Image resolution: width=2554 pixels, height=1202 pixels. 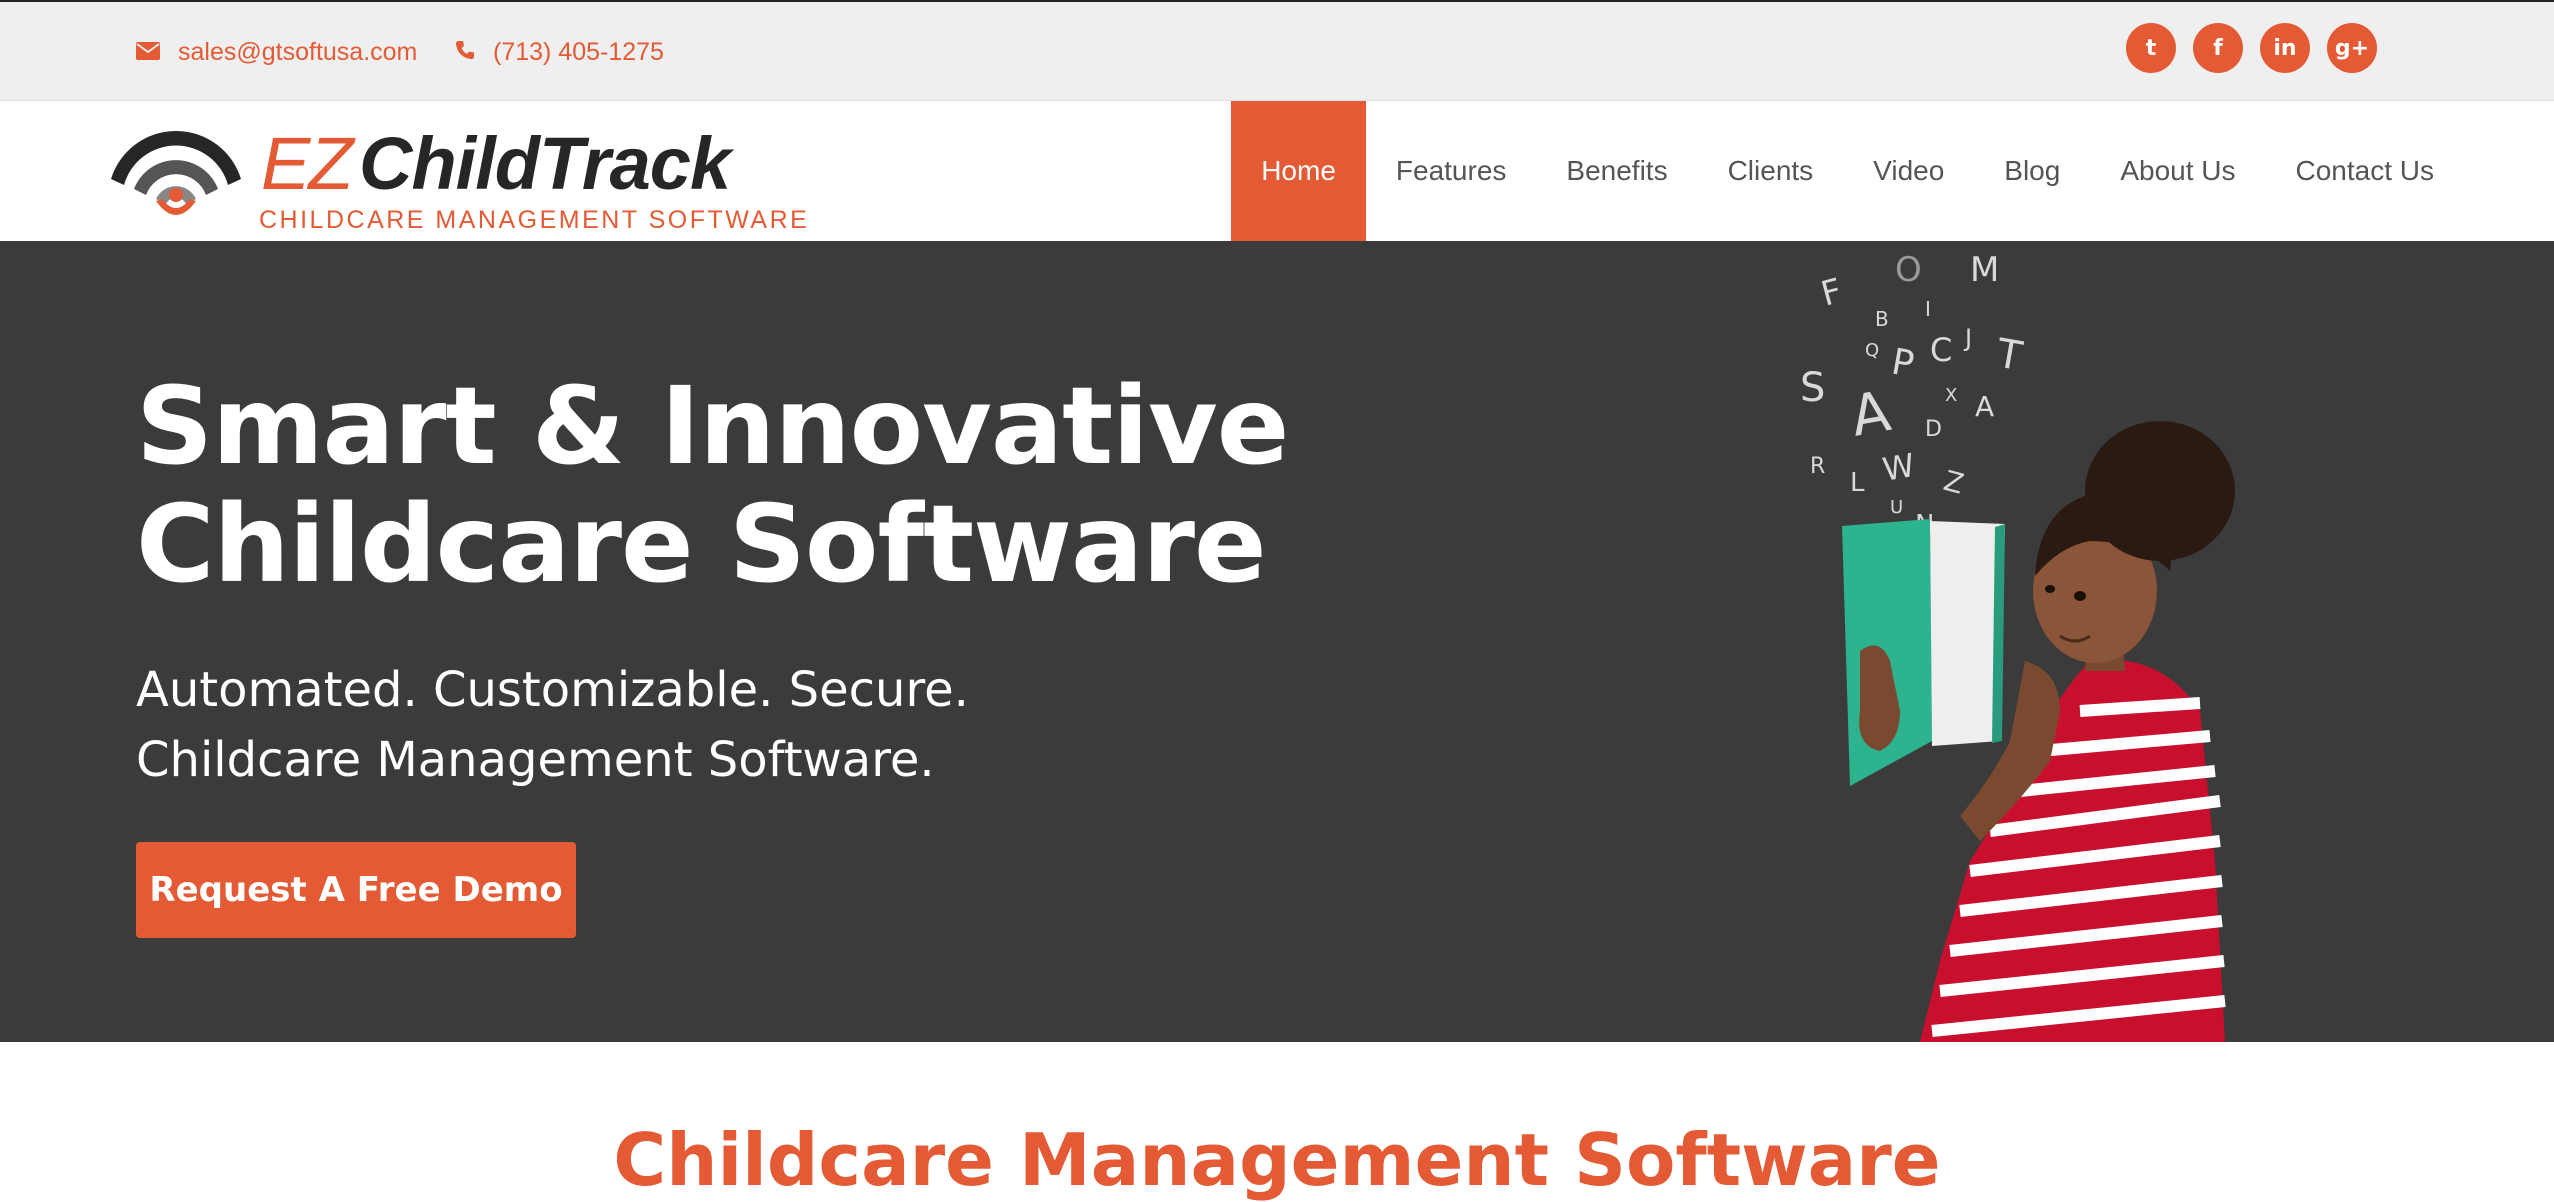 I want to click on svg-text: S, so click(x=1812, y=388).